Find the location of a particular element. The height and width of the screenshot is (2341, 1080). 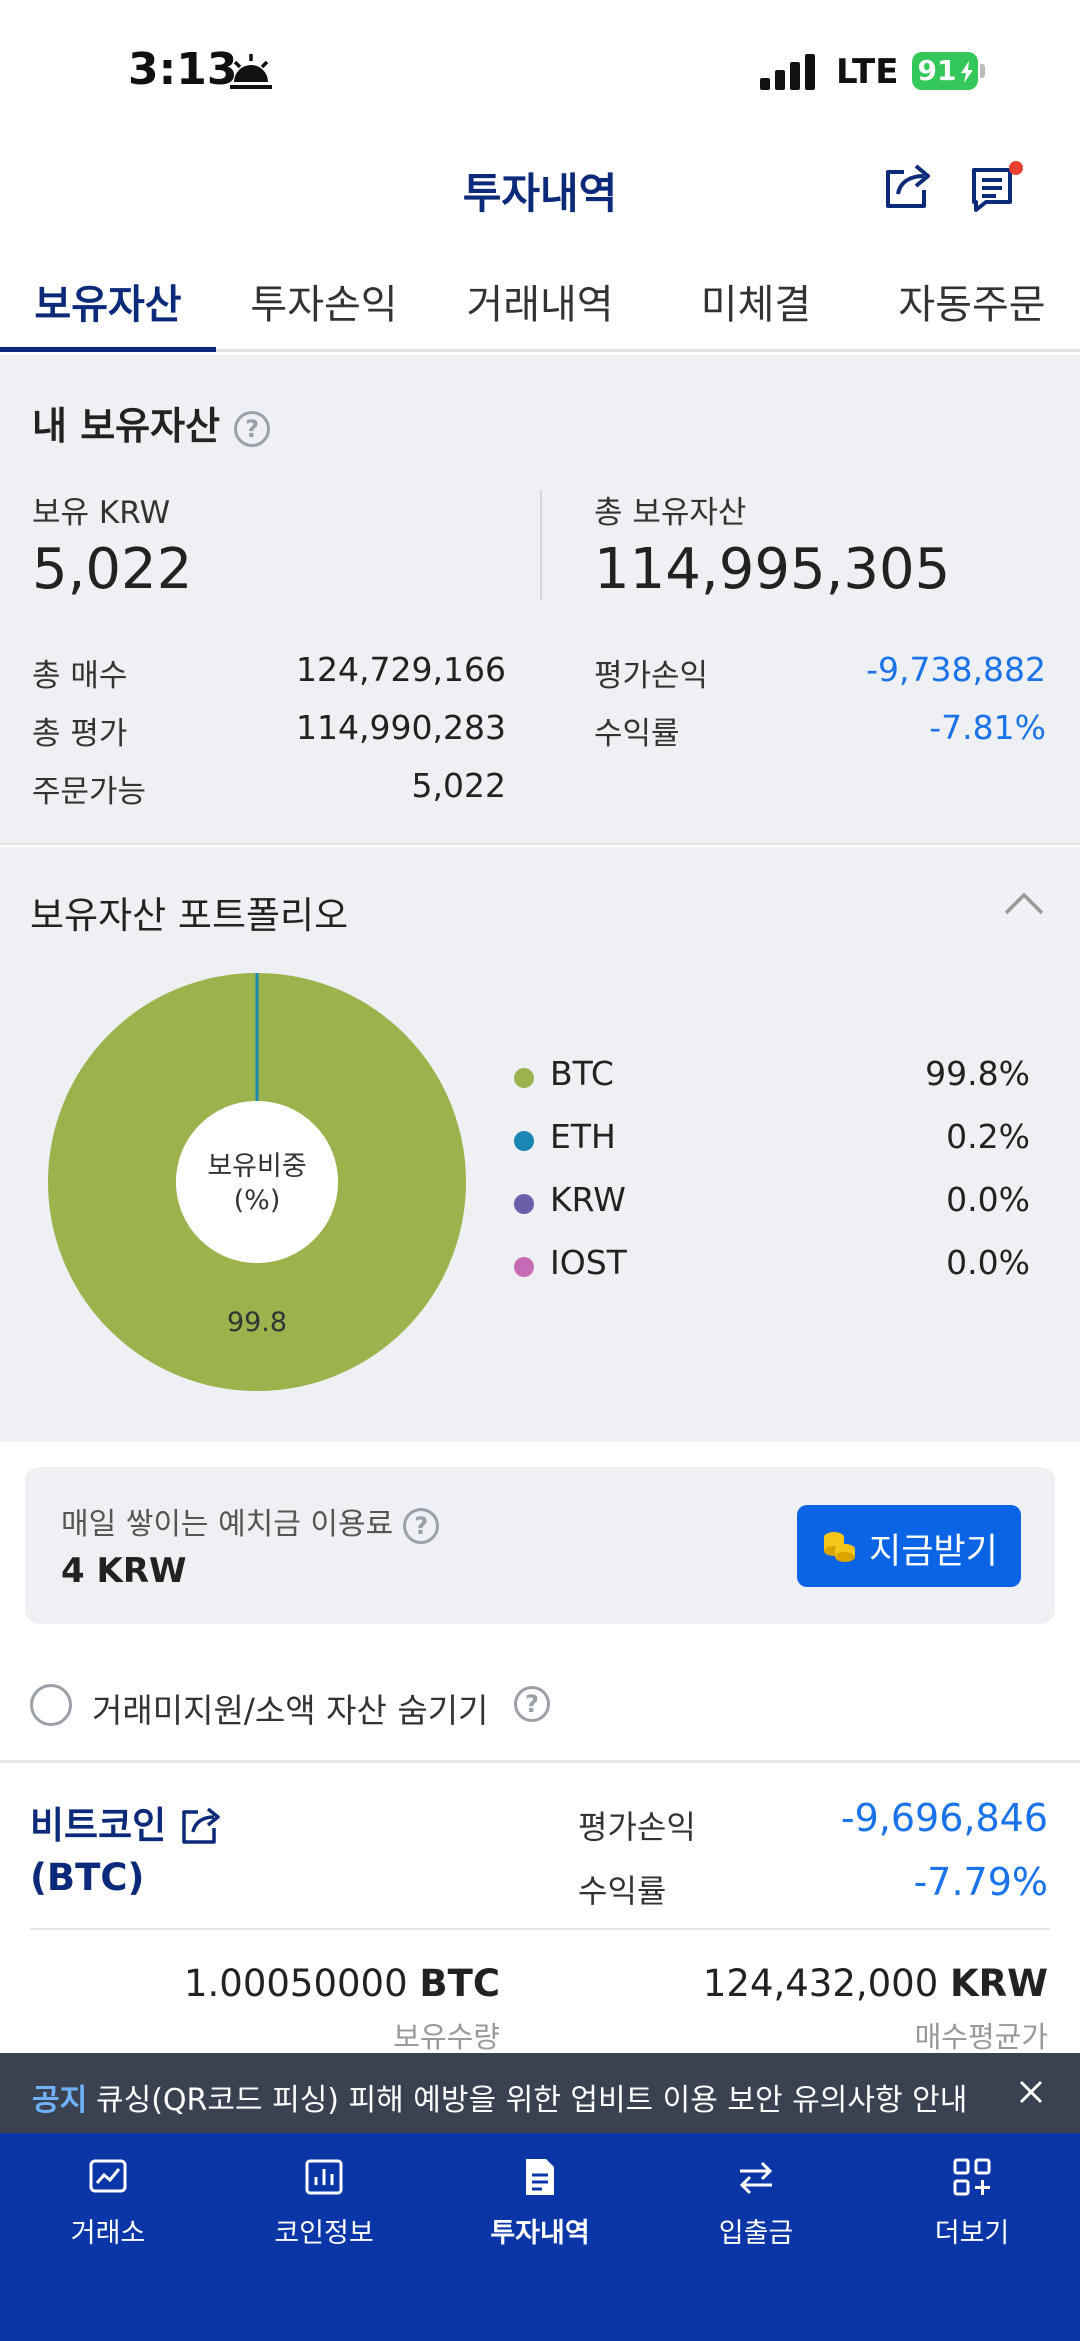

legend-value: 0.2% is located at coordinates (988, 1136).